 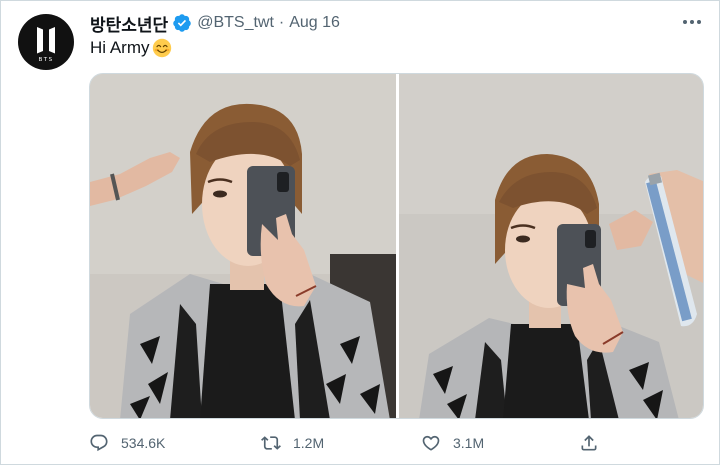 I want to click on tweet-text: Hi Army, so click(x=131, y=48).